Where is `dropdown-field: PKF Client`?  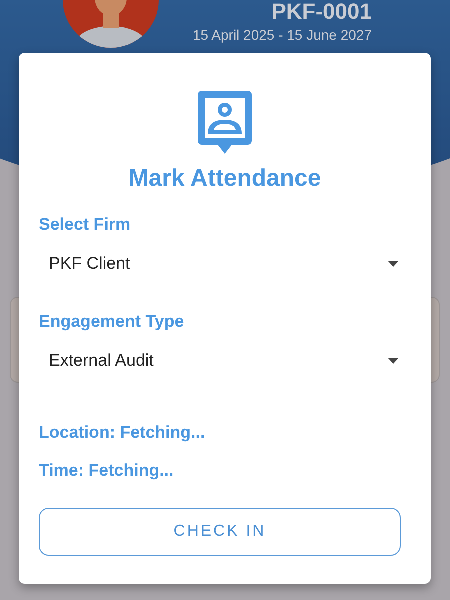
dropdown-field: PKF Client is located at coordinates (225, 264).